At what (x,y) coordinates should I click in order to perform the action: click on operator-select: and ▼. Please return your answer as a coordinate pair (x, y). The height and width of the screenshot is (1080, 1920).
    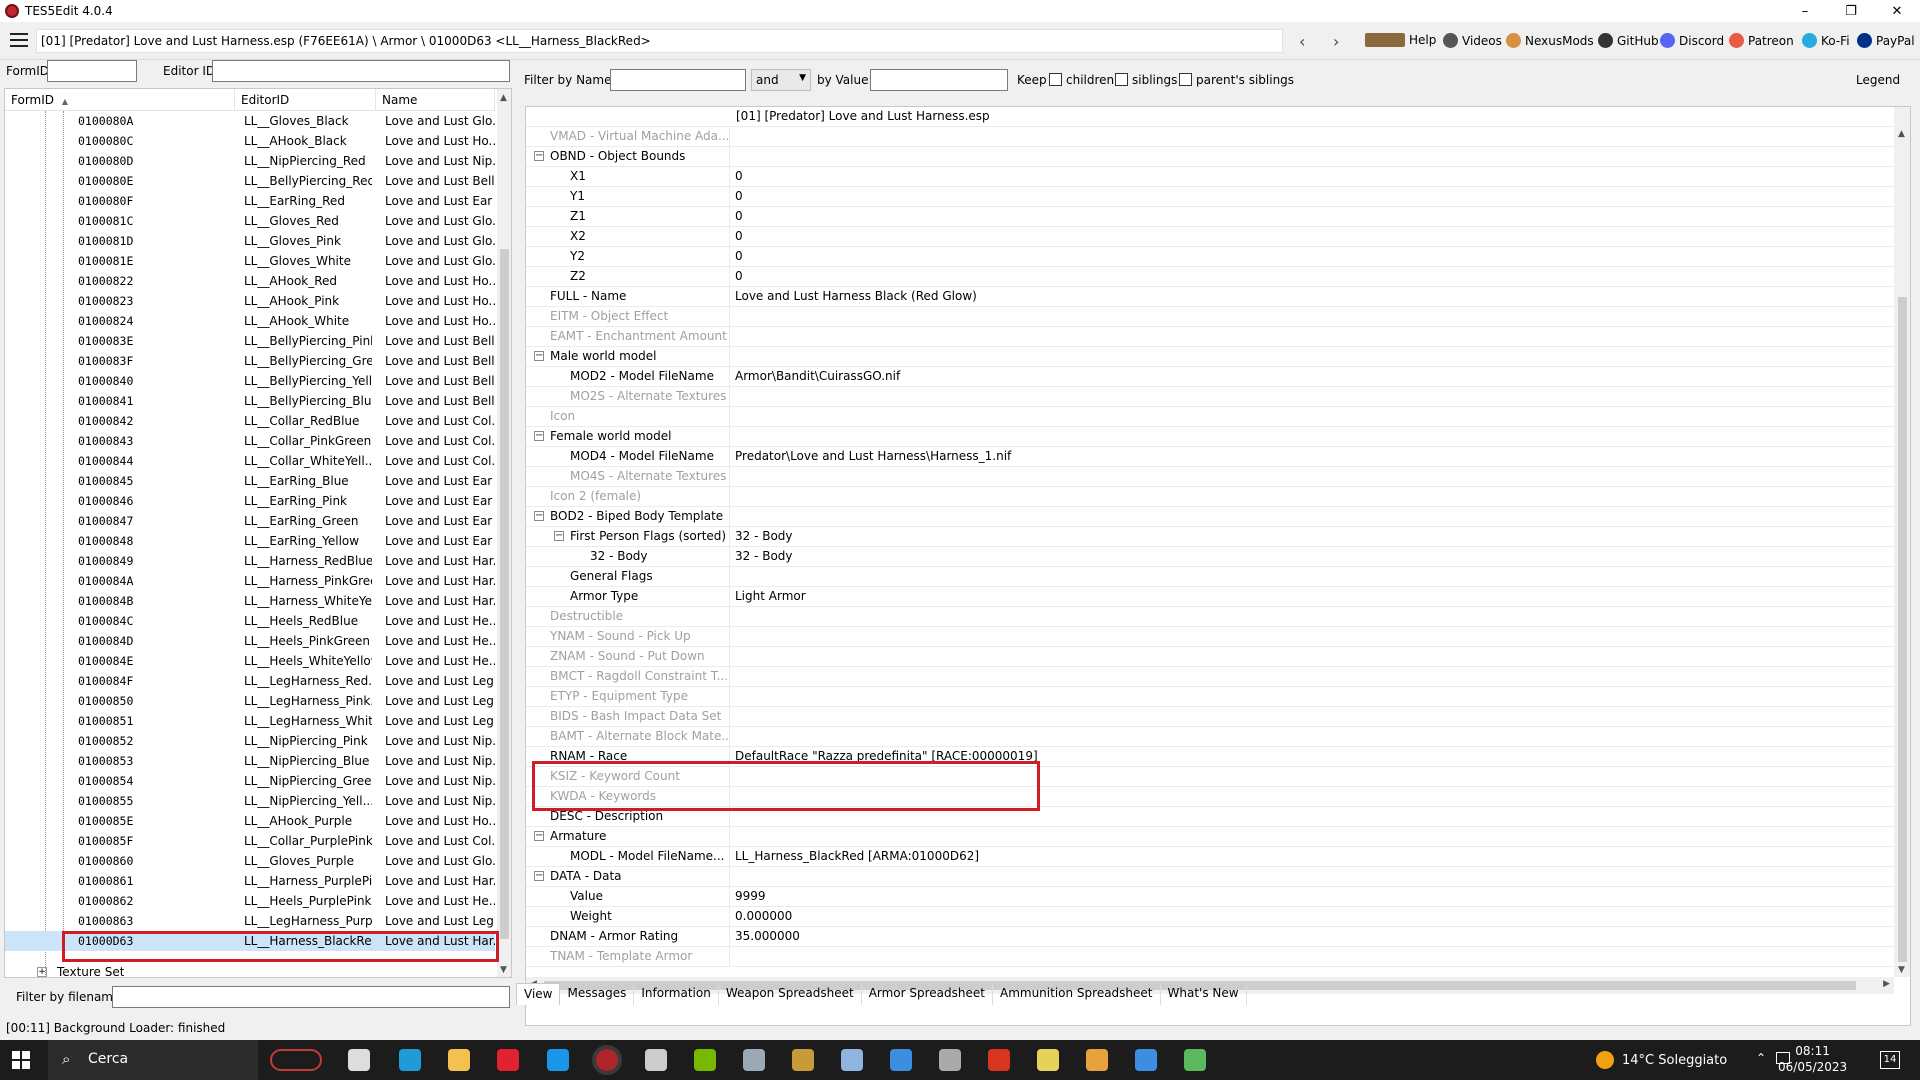
    Looking at the image, I should click on (781, 80).